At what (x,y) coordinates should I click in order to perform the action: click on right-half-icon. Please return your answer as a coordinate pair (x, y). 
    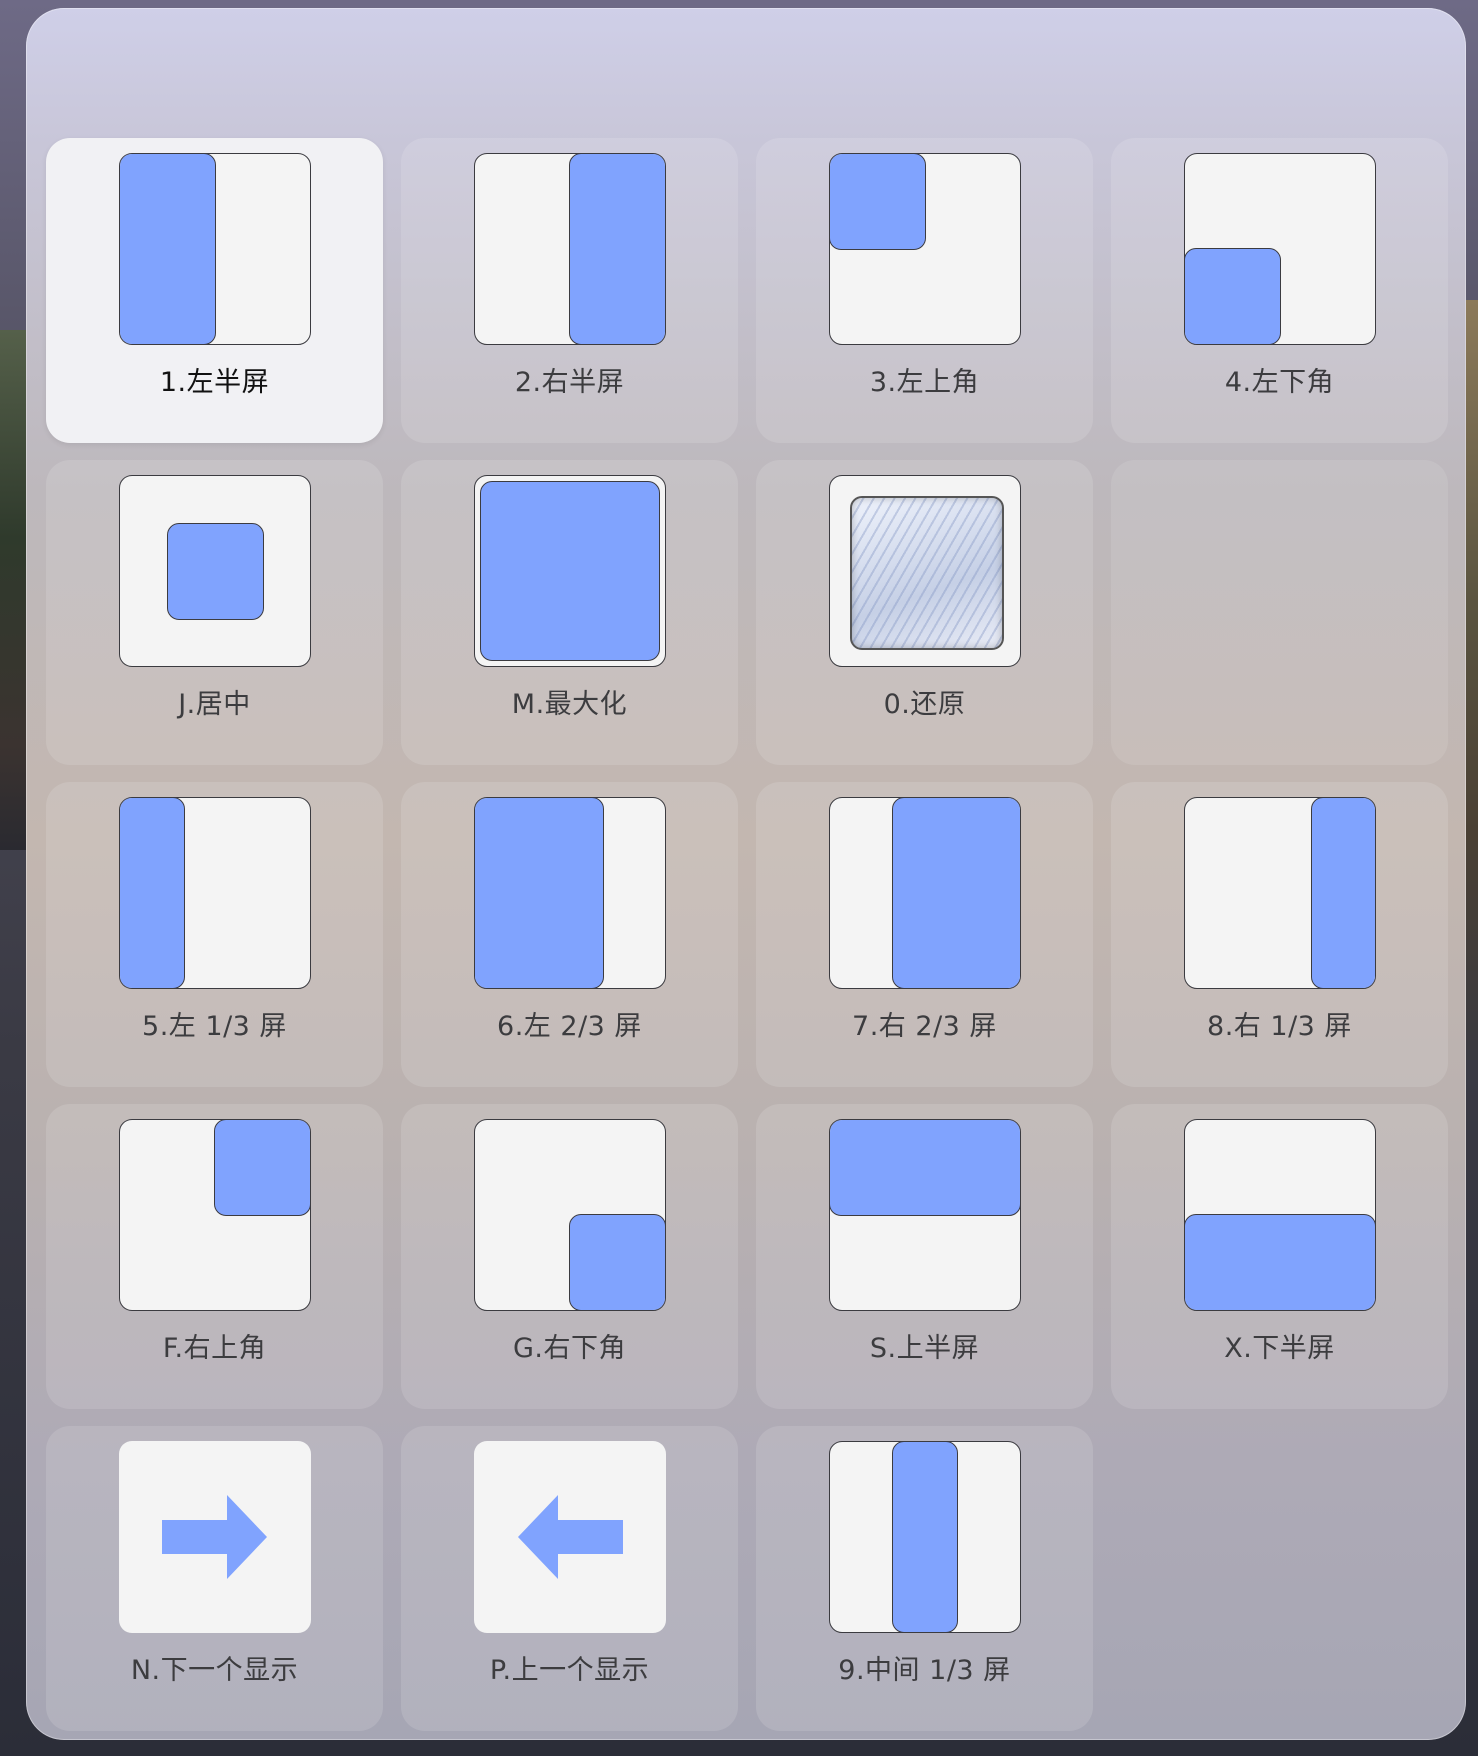
    Looking at the image, I should click on (570, 249).